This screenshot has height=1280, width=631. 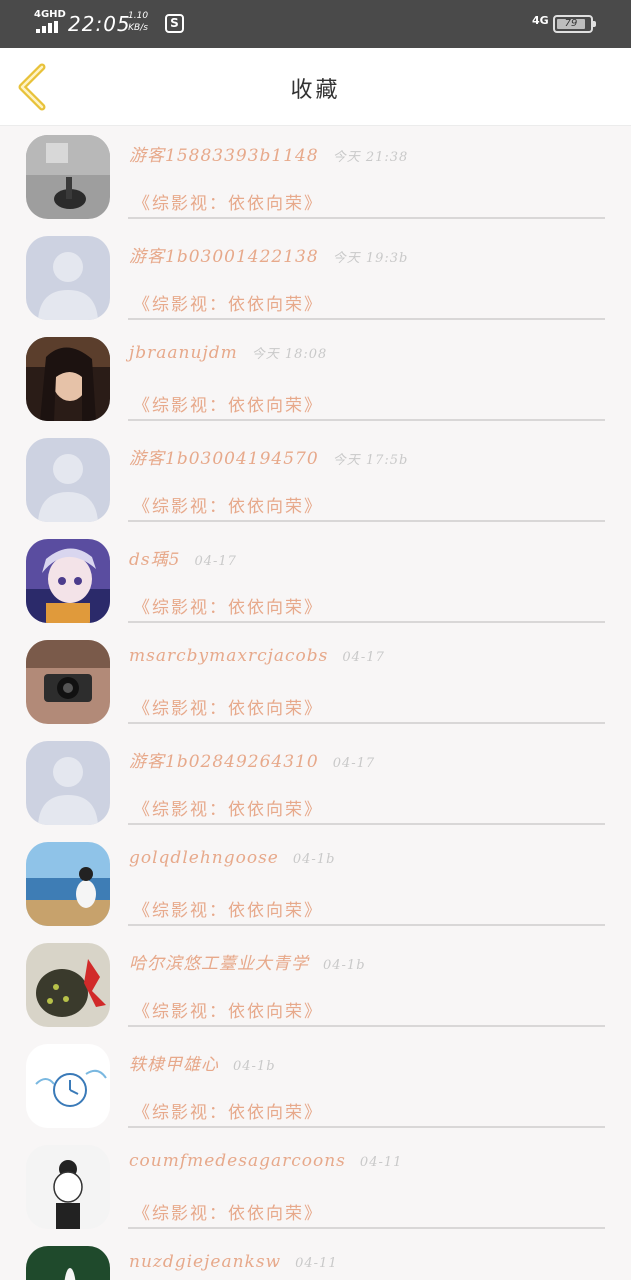 What do you see at coordinates (154, 560) in the screenshot?
I see `username: ds瑀5` at bounding box center [154, 560].